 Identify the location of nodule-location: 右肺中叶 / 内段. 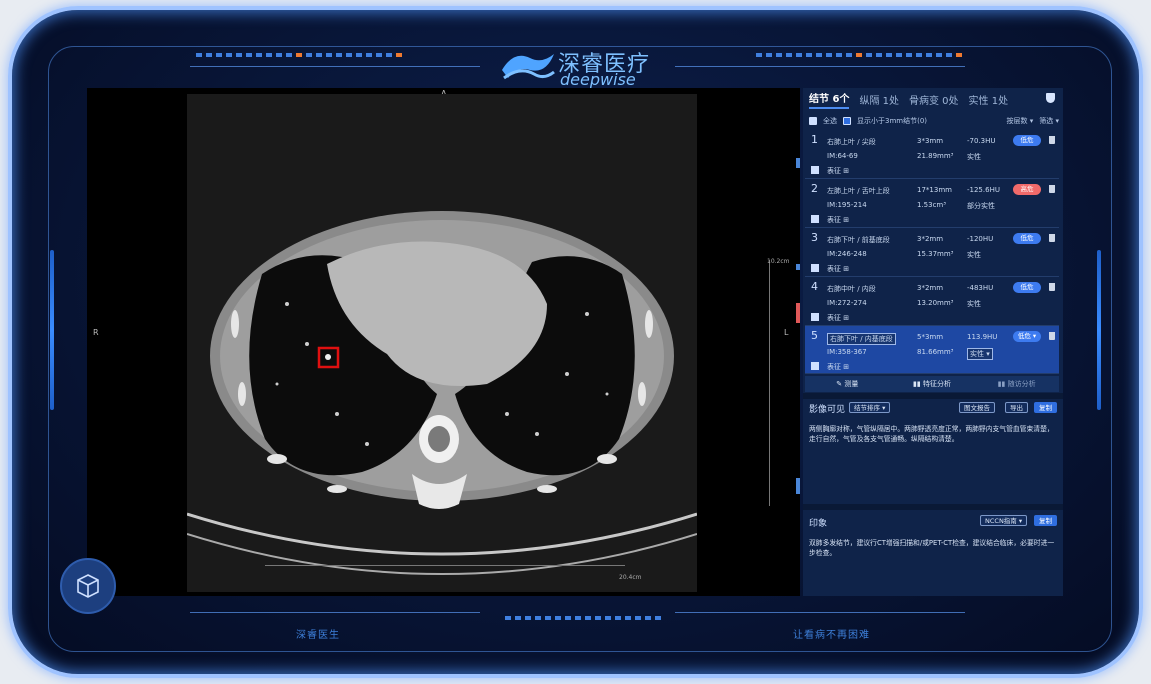
(851, 289).